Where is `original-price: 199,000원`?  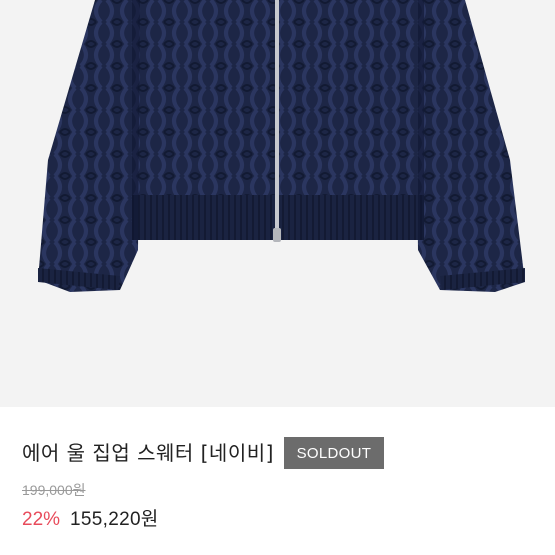 original-price: 199,000원 is located at coordinates (54, 490).